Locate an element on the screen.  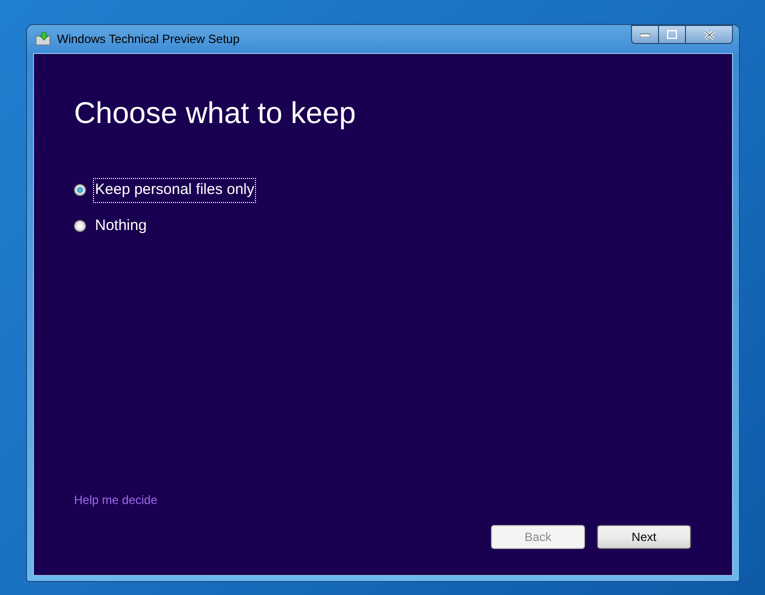
close-icon is located at coordinates (709, 35).